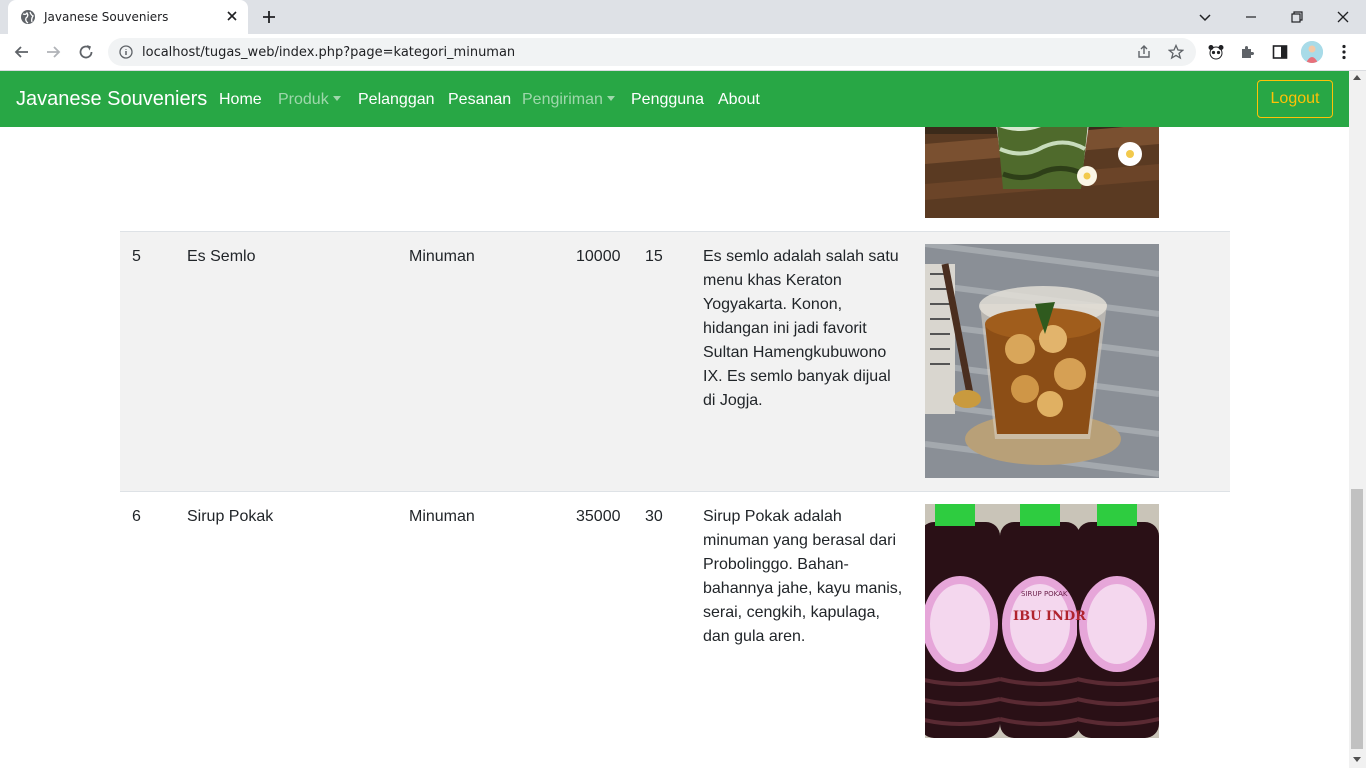  I want to click on scrollbar-thumb, so click(1357, 619).